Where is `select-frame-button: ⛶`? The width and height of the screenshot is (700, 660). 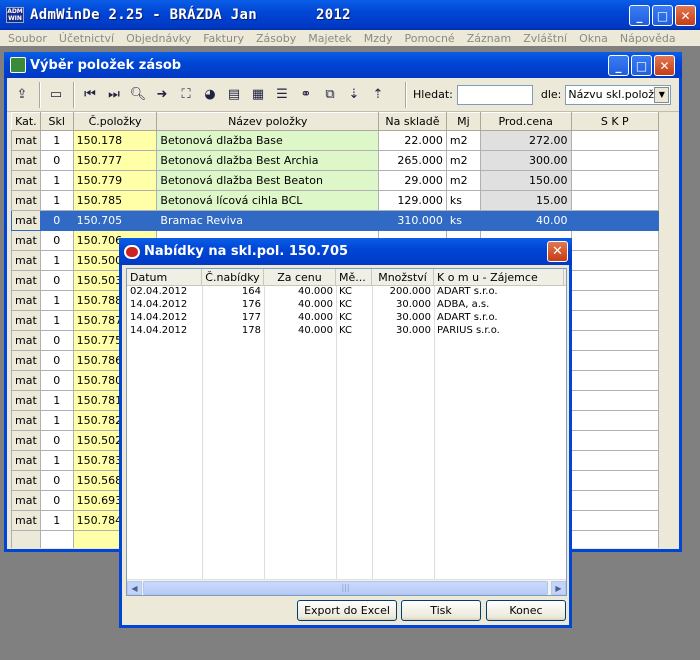
select-frame-button: ⛶ is located at coordinates (186, 95).